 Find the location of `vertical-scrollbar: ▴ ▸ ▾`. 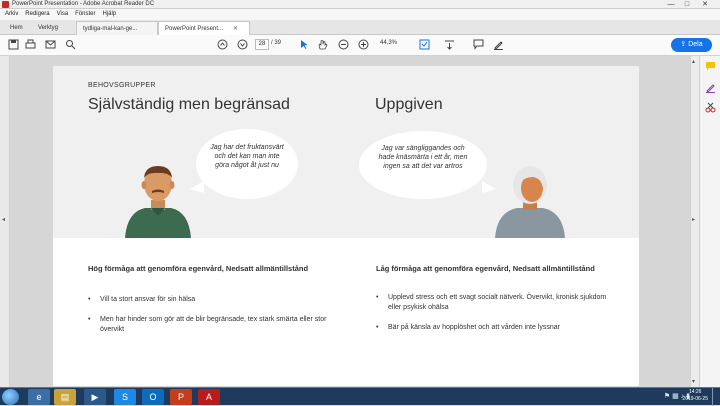

vertical-scrollbar: ▴ ▸ ▾ is located at coordinates (694, 221).